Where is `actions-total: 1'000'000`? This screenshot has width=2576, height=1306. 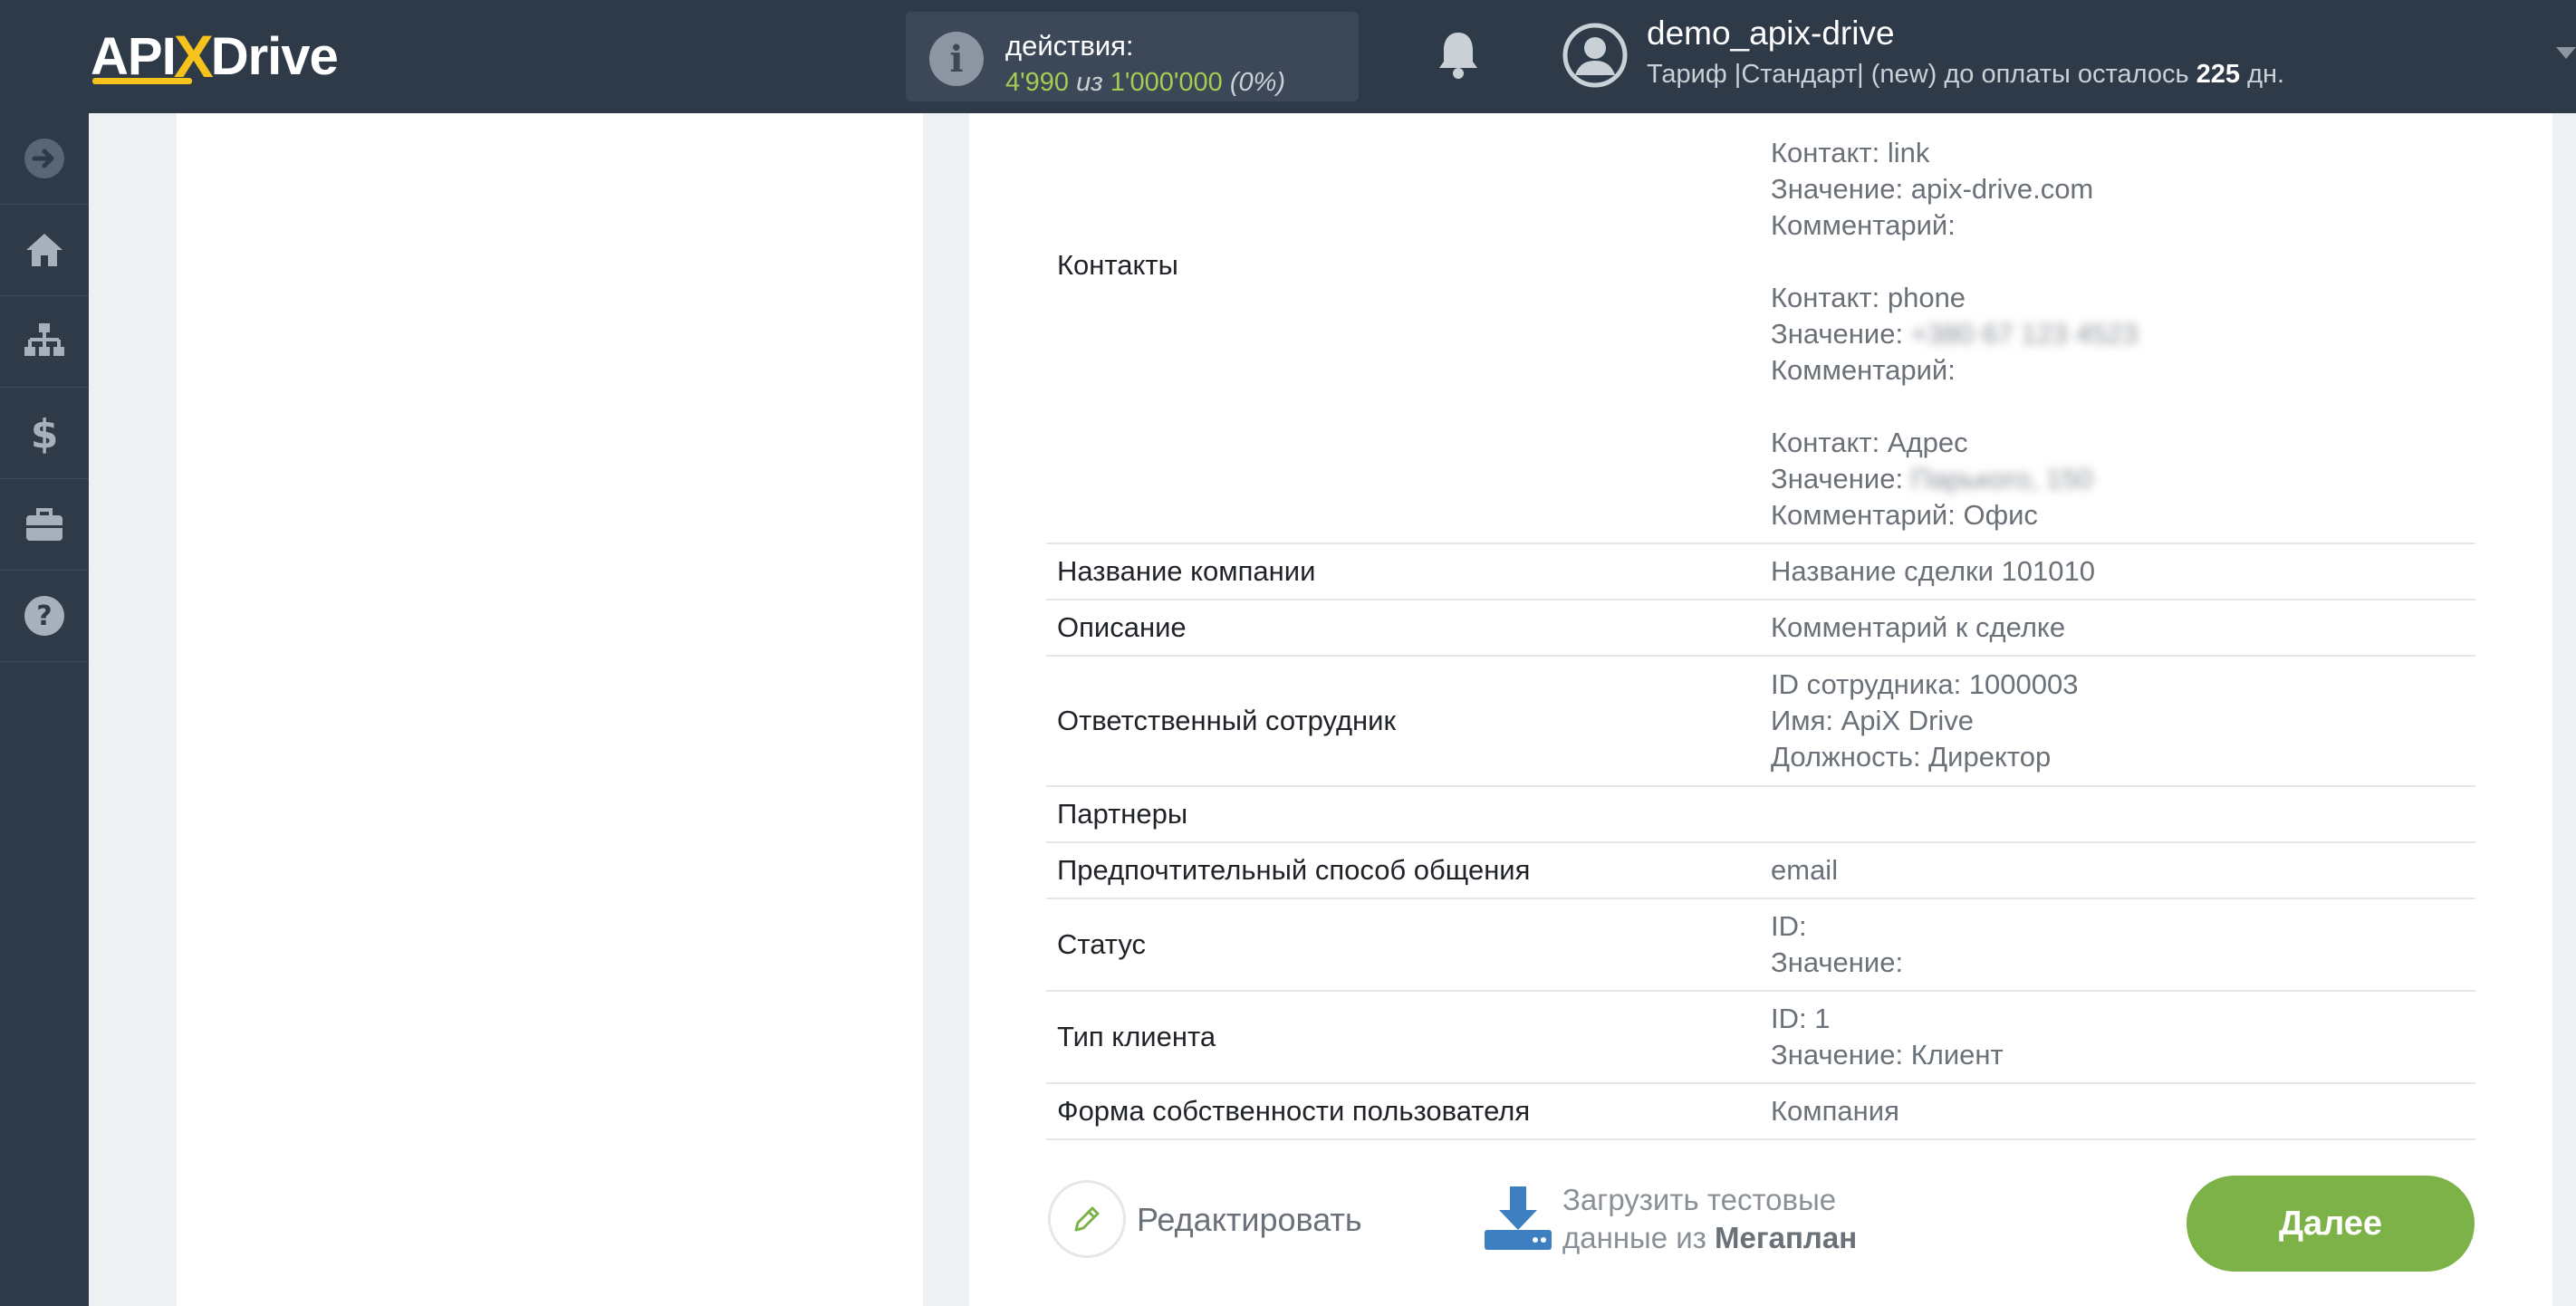
actions-total: 1'000'000 is located at coordinates (1166, 83).